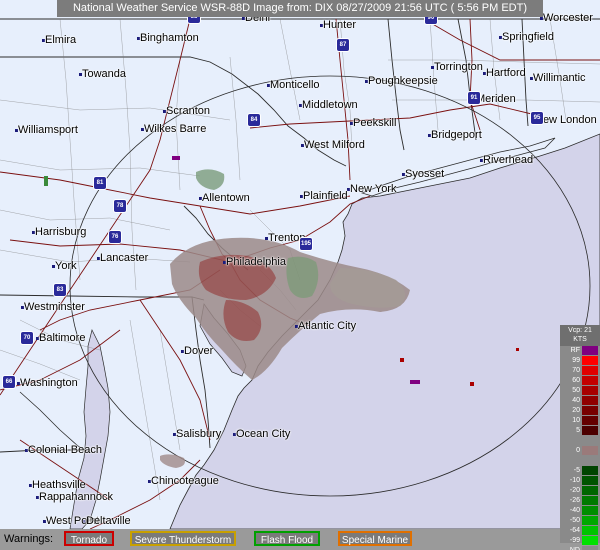  Describe the element at coordinates (295, 85) in the screenshot. I see `city-label: Monticello` at that location.